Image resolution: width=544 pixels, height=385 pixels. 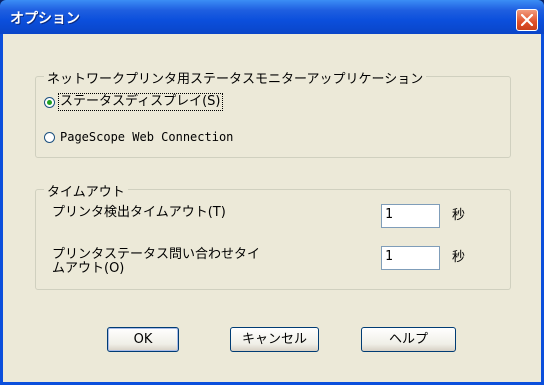 What do you see at coordinates (143, 339) in the screenshot?
I see `ok-button: OK` at bounding box center [143, 339].